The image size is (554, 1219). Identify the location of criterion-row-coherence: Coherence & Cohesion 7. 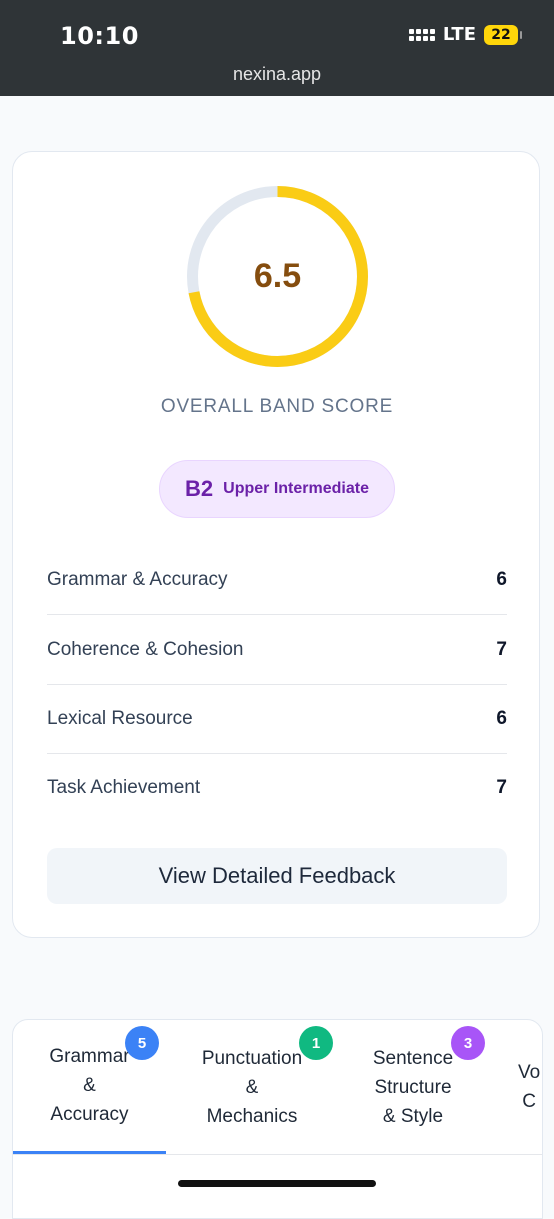
(277, 650).